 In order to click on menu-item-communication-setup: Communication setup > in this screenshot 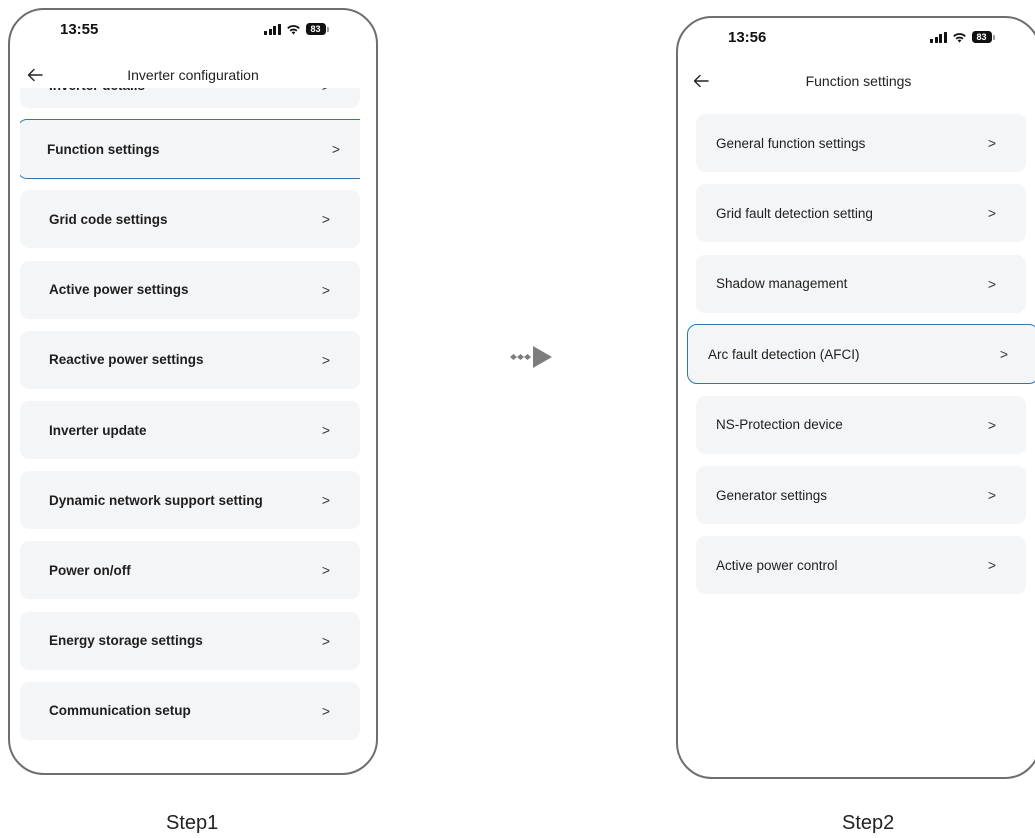, I will do `click(190, 710)`.